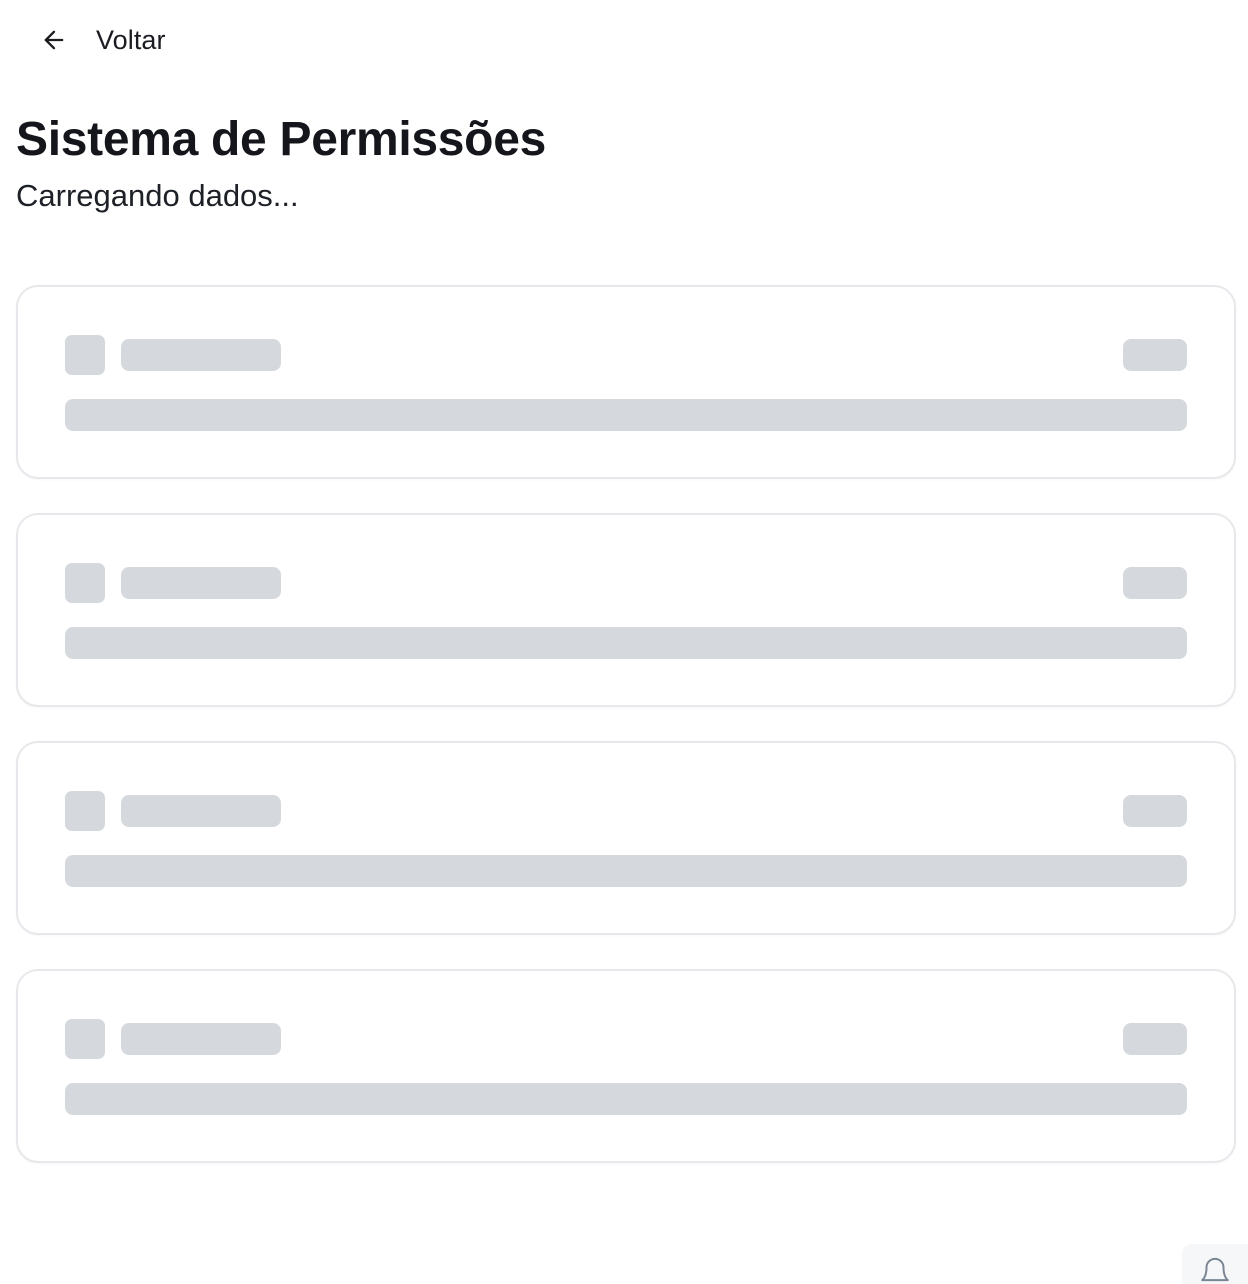 The height and width of the screenshot is (1284, 1248). Describe the element at coordinates (1215, 1264) in the screenshot. I see `notifications-button` at that location.